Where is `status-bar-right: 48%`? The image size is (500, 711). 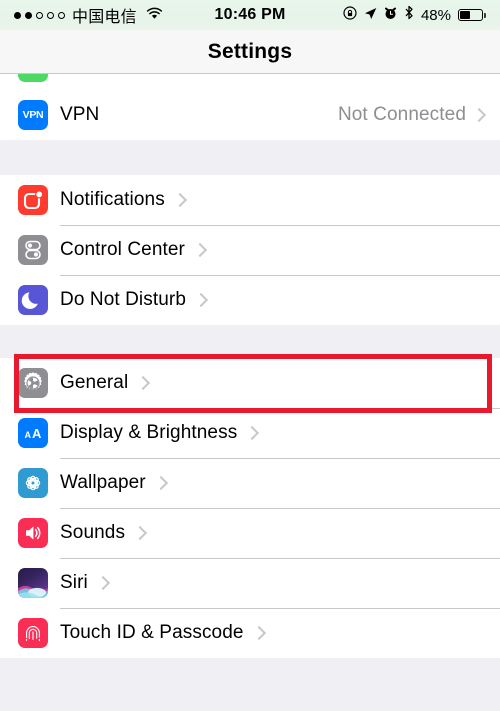
status-bar-right: 48% is located at coordinates (414, 15).